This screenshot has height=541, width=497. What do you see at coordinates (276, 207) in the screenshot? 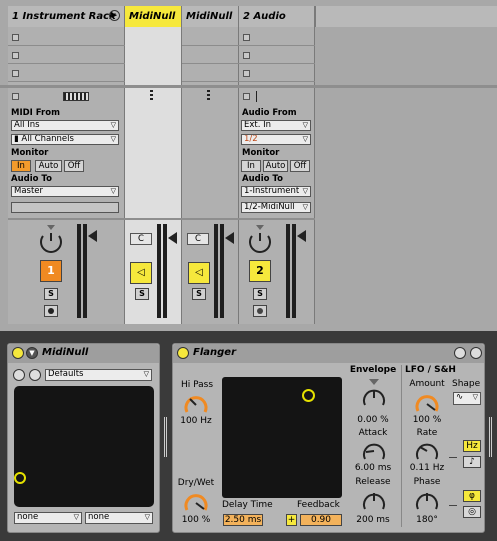
I see `audio-to-channel-select: 1/2-MidiNull ▽` at bounding box center [276, 207].